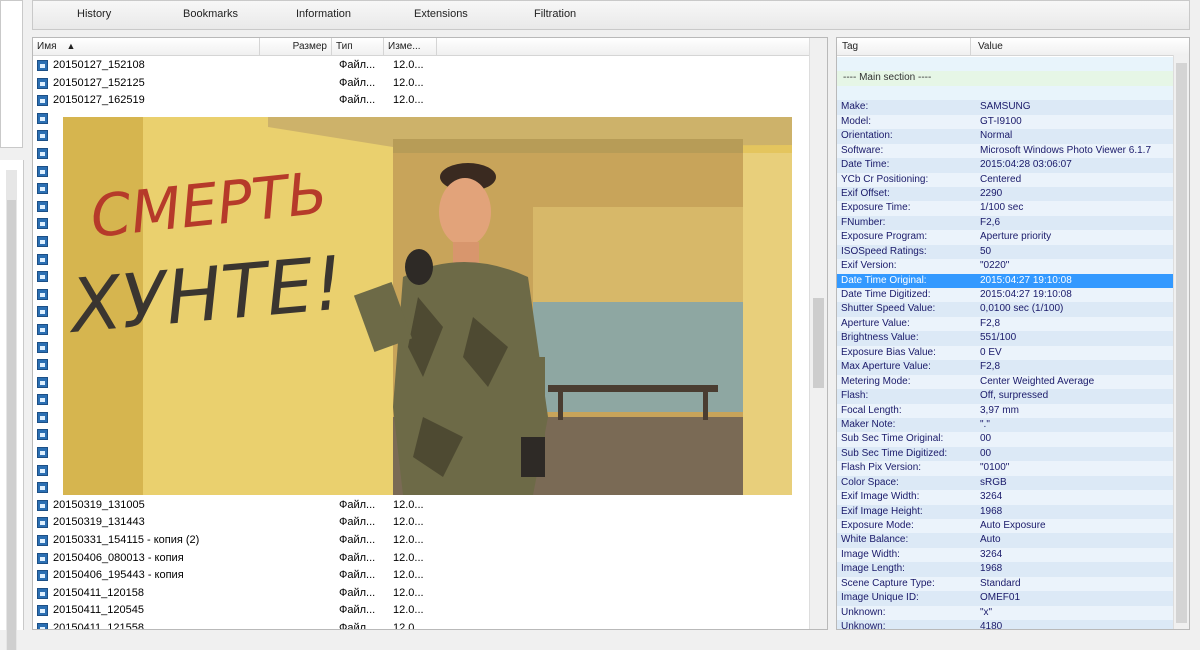 The width and height of the screenshot is (1200, 650). What do you see at coordinates (870, 482) in the screenshot?
I see `tag-name: Color Space:` at bounding box center [870, 482].